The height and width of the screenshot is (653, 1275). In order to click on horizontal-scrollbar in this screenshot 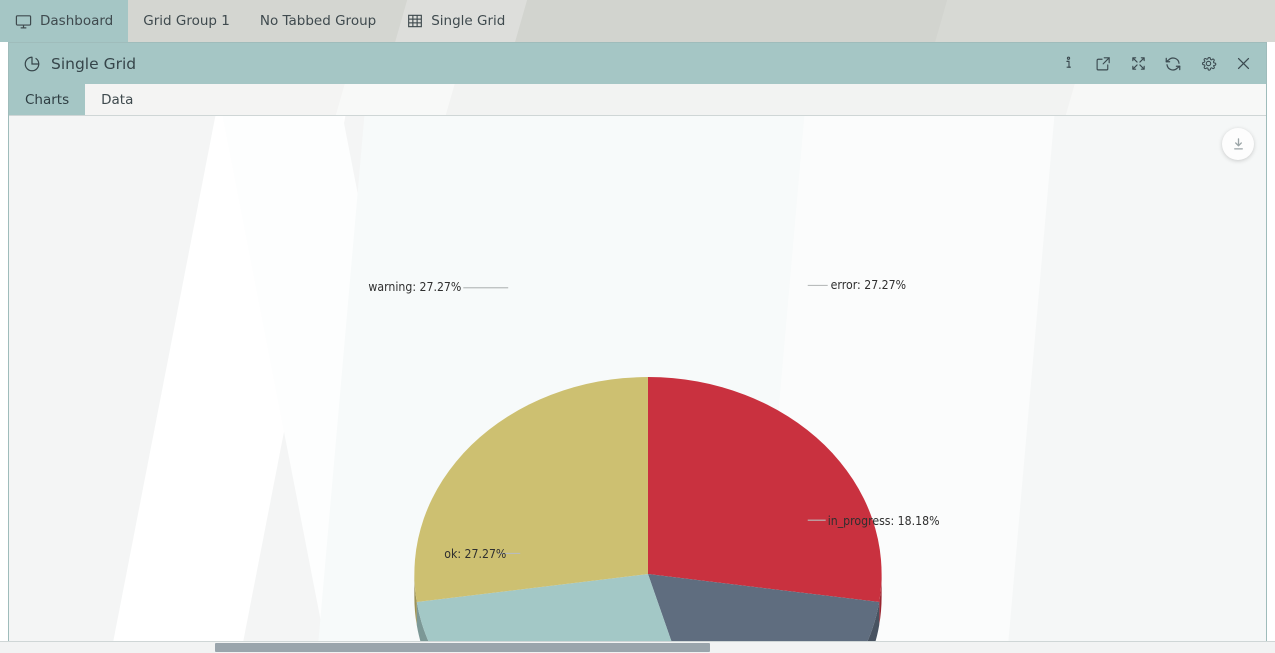, I will do `click(637, 647)`.